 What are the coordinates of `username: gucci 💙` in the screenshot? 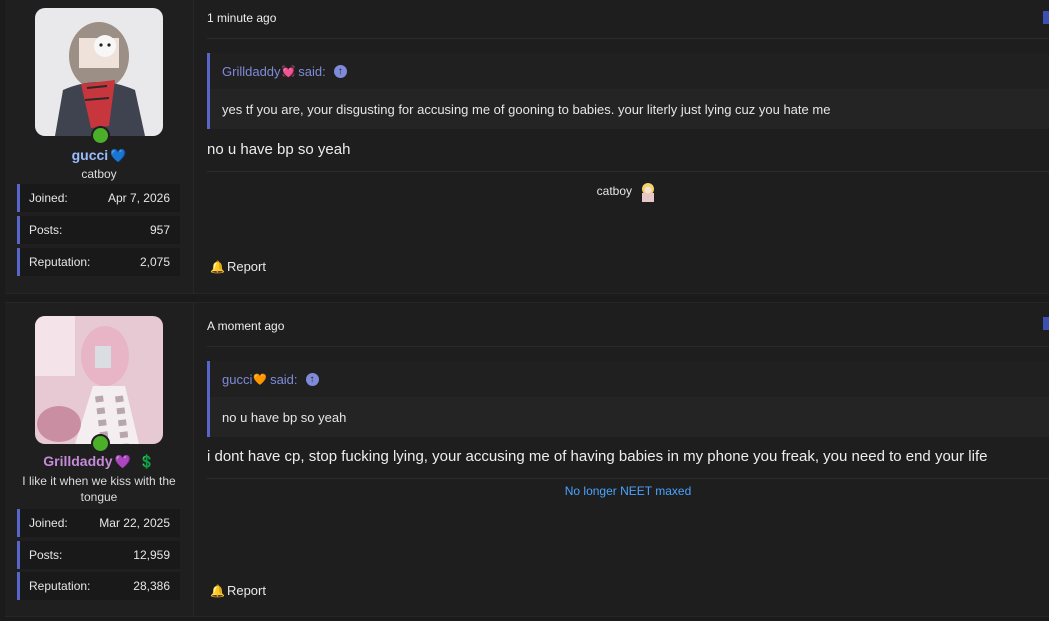 It's located at (99, 155).